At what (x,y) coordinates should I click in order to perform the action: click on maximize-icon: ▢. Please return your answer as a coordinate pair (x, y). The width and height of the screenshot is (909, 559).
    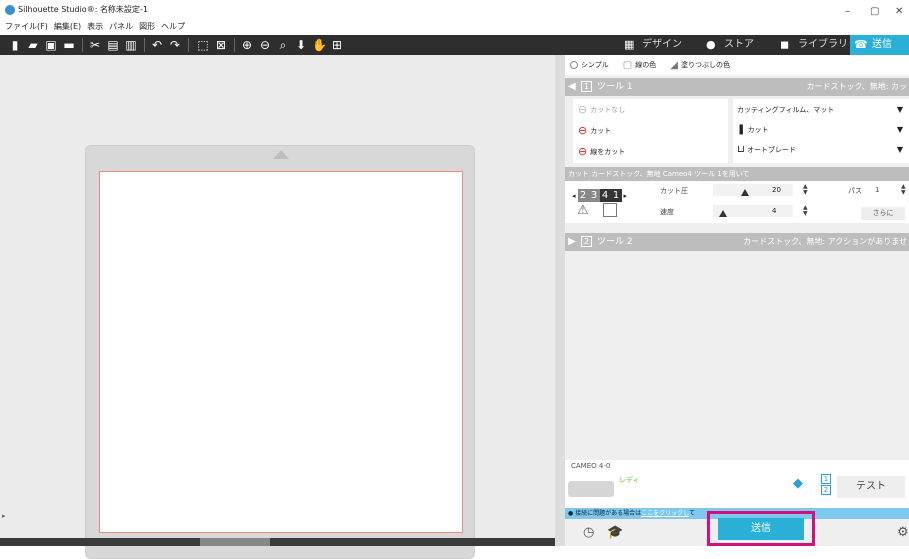
    Looking at the image, I should click on (874, 11).